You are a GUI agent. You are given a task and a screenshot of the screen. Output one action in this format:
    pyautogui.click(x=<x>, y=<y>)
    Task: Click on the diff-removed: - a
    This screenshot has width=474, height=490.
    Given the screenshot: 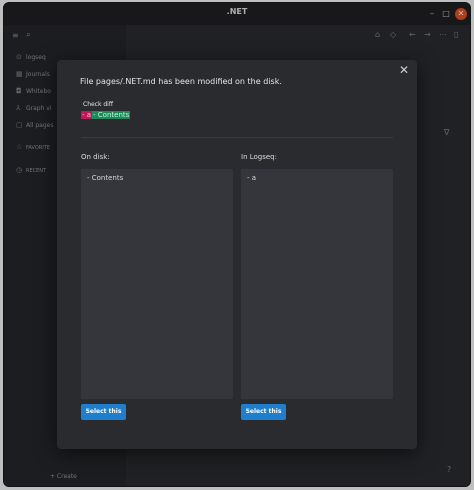 What is the action you would take?
    pyautogui.click(x=87, y=115)
    